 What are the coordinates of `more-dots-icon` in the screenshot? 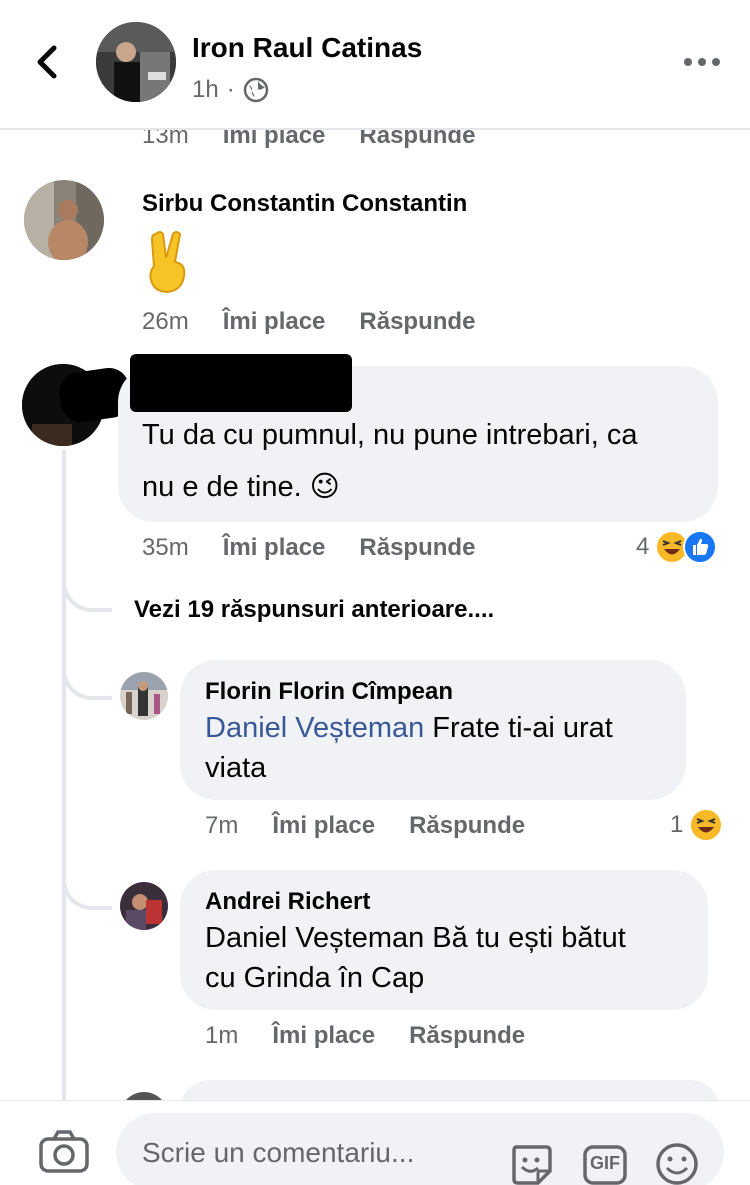 It's located at (702, 62).